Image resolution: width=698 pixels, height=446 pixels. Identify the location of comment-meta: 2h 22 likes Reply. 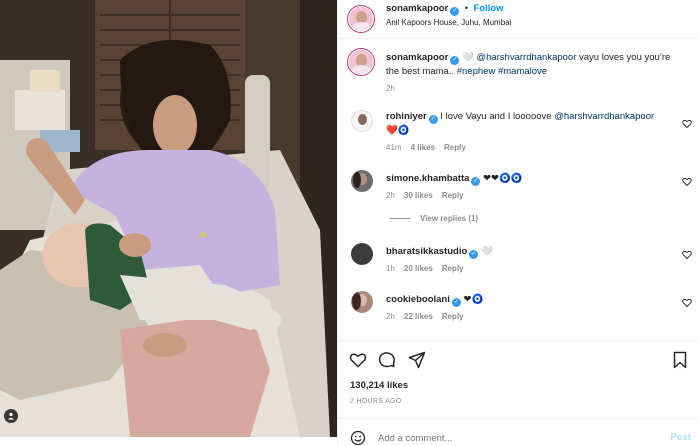
(429, 316).